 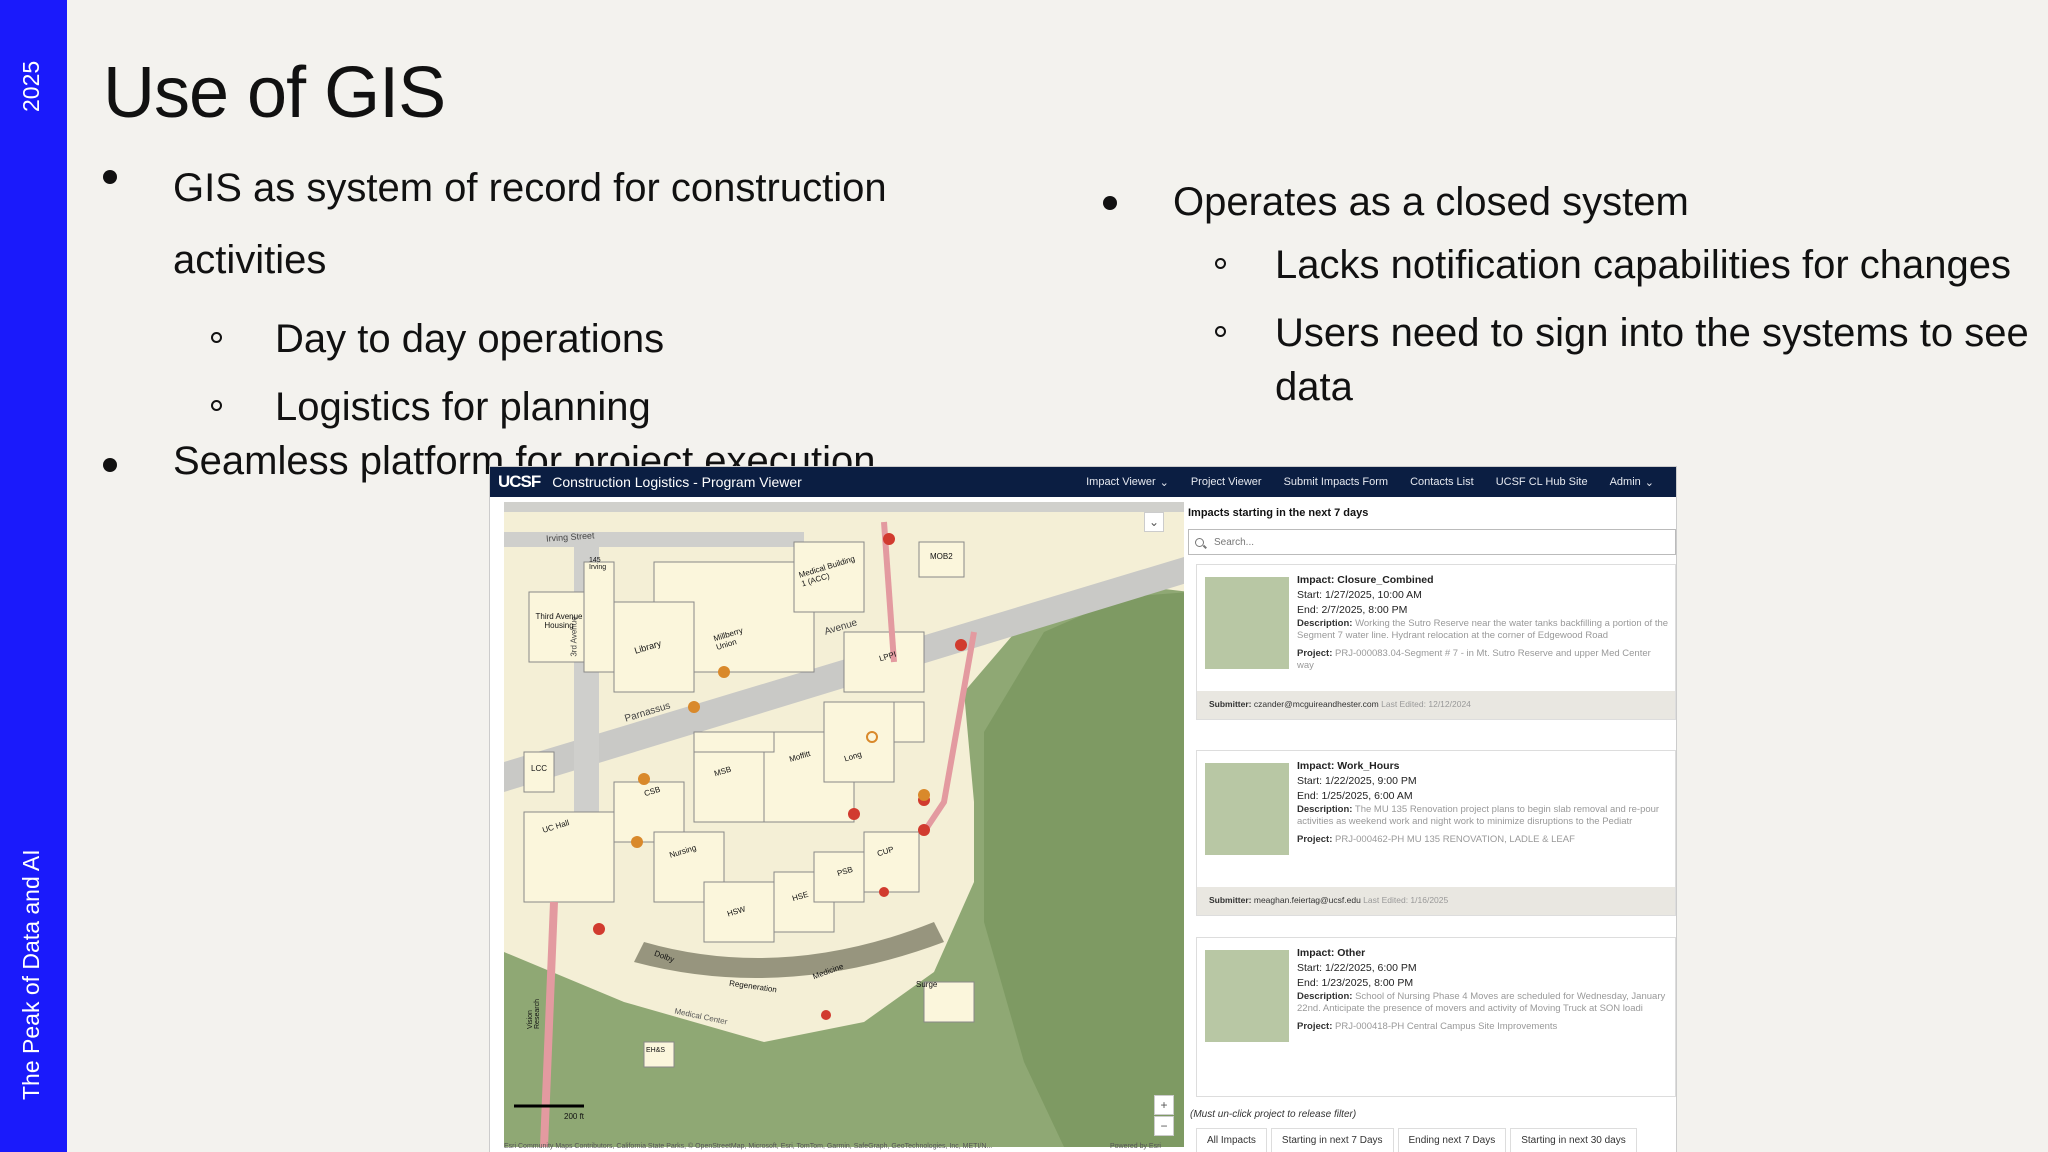 What do you see at coordinates (941, 556) in the screenshot?
I see `map-label: MOB2` at bounding box center [941, 556].